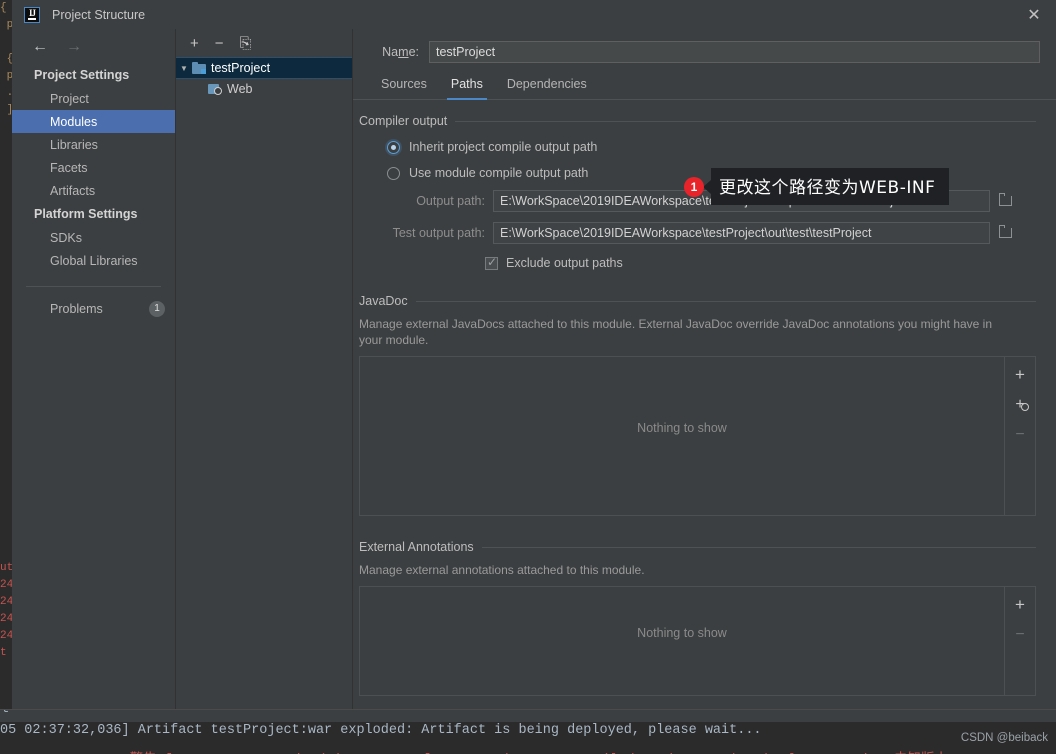  I want to click on module-name-row: Name:, so click(704, 46).